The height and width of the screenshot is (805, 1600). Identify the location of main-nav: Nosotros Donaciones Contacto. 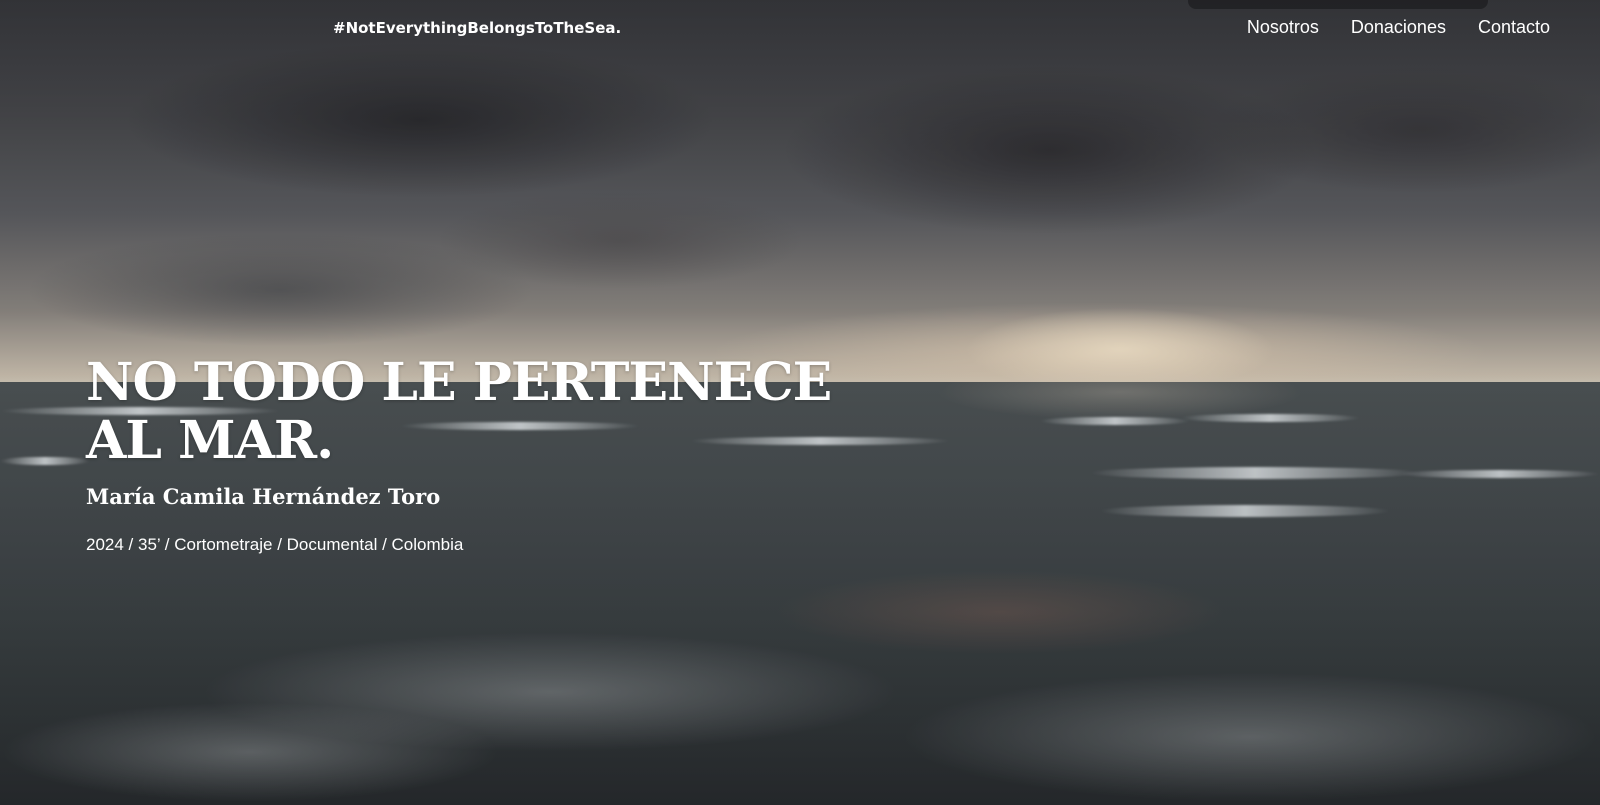
(1398, 27).